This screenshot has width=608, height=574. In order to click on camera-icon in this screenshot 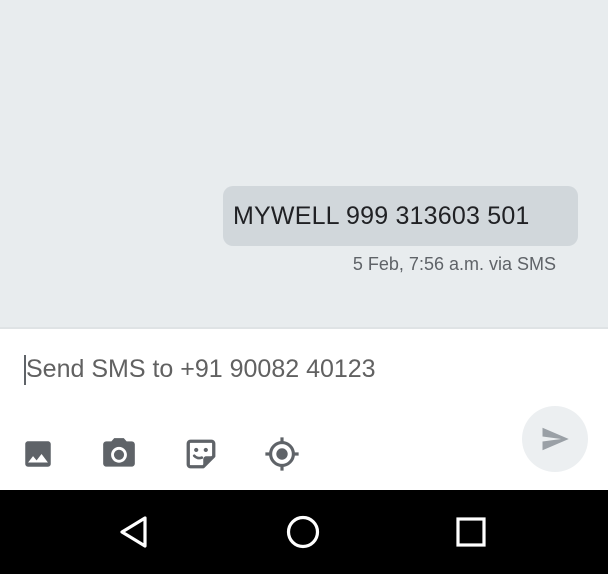, I will do `click(119, 452)`.